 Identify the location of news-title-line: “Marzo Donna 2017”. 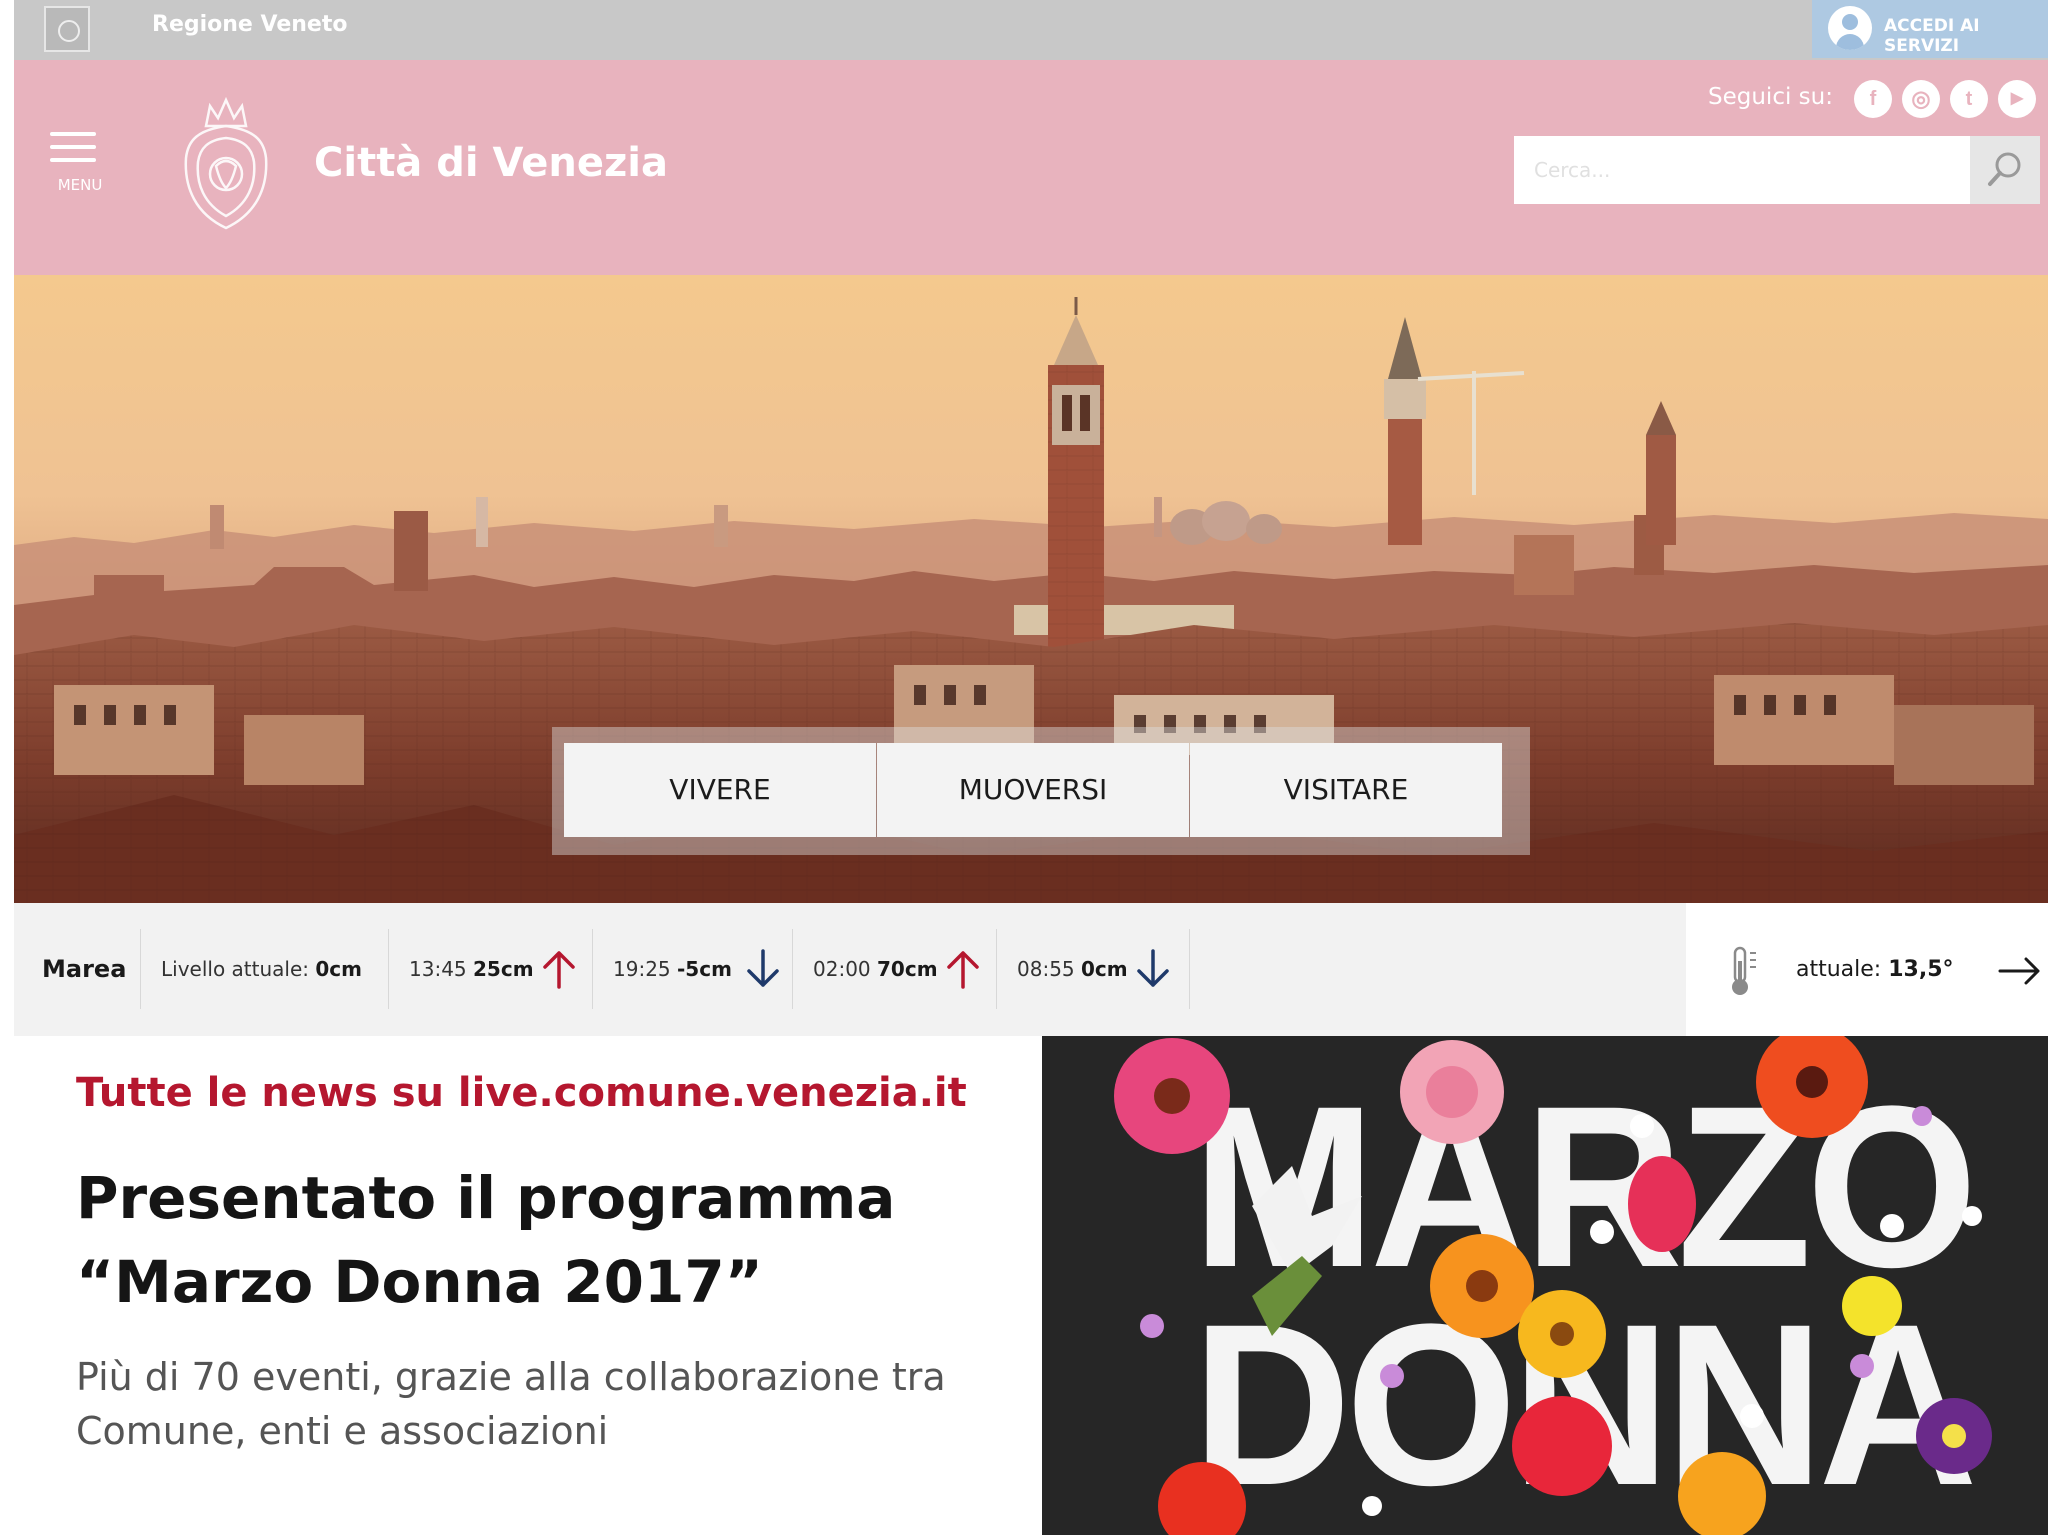
(419, 1282).